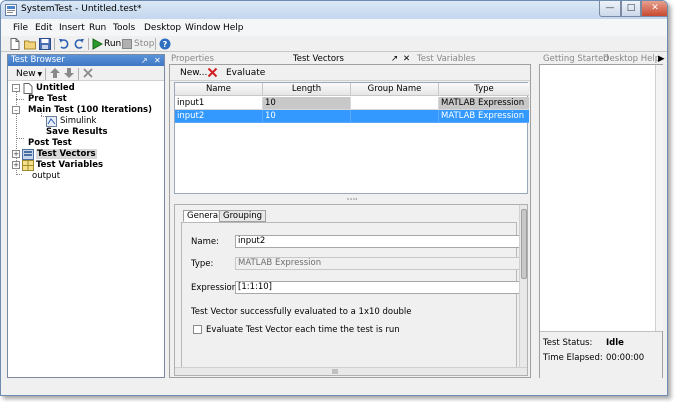 The height and width of the screenshot is (402, 676). I want to click on right-tab-row: Getting Started Desktop Help ▶, so click(603, 59).